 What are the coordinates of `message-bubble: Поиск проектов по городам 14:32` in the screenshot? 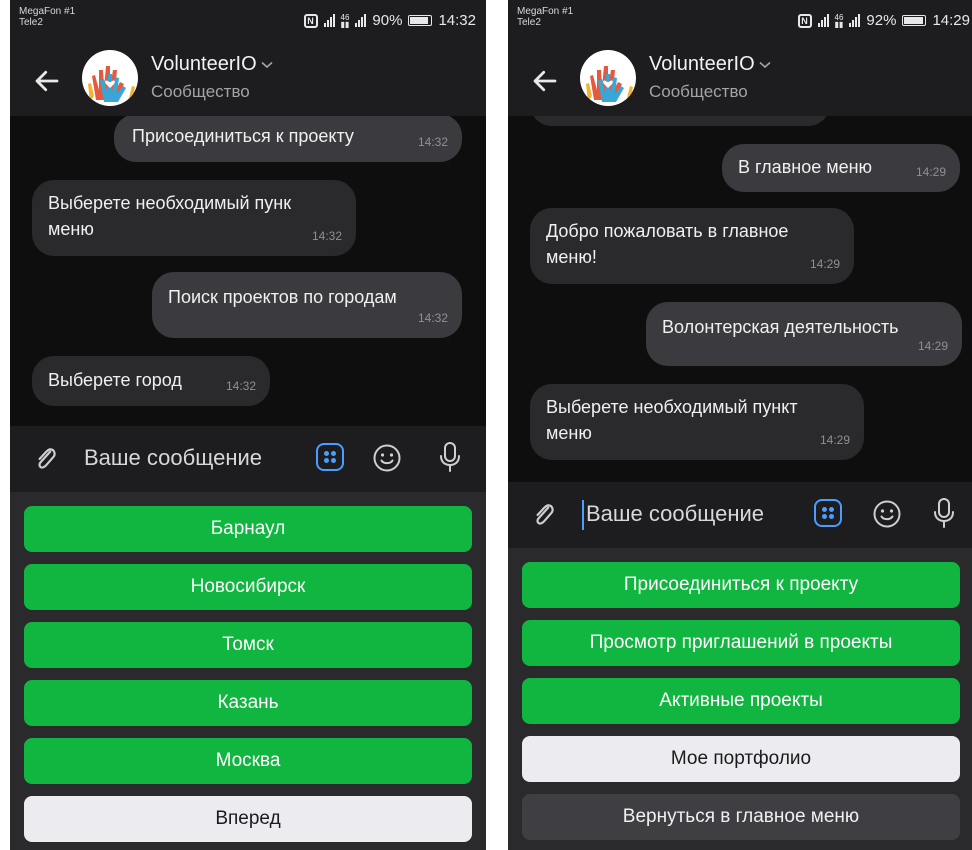 It's located at (307, 305).